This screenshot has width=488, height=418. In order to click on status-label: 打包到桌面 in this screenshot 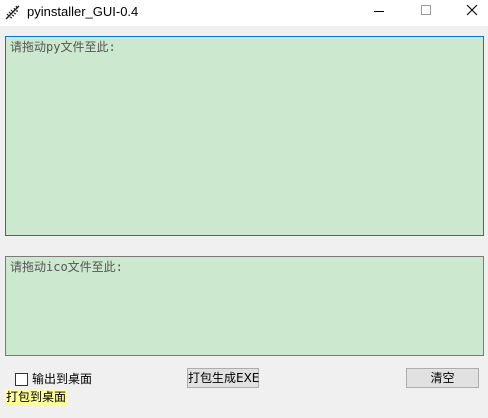, I will do `click(36, 397)`.